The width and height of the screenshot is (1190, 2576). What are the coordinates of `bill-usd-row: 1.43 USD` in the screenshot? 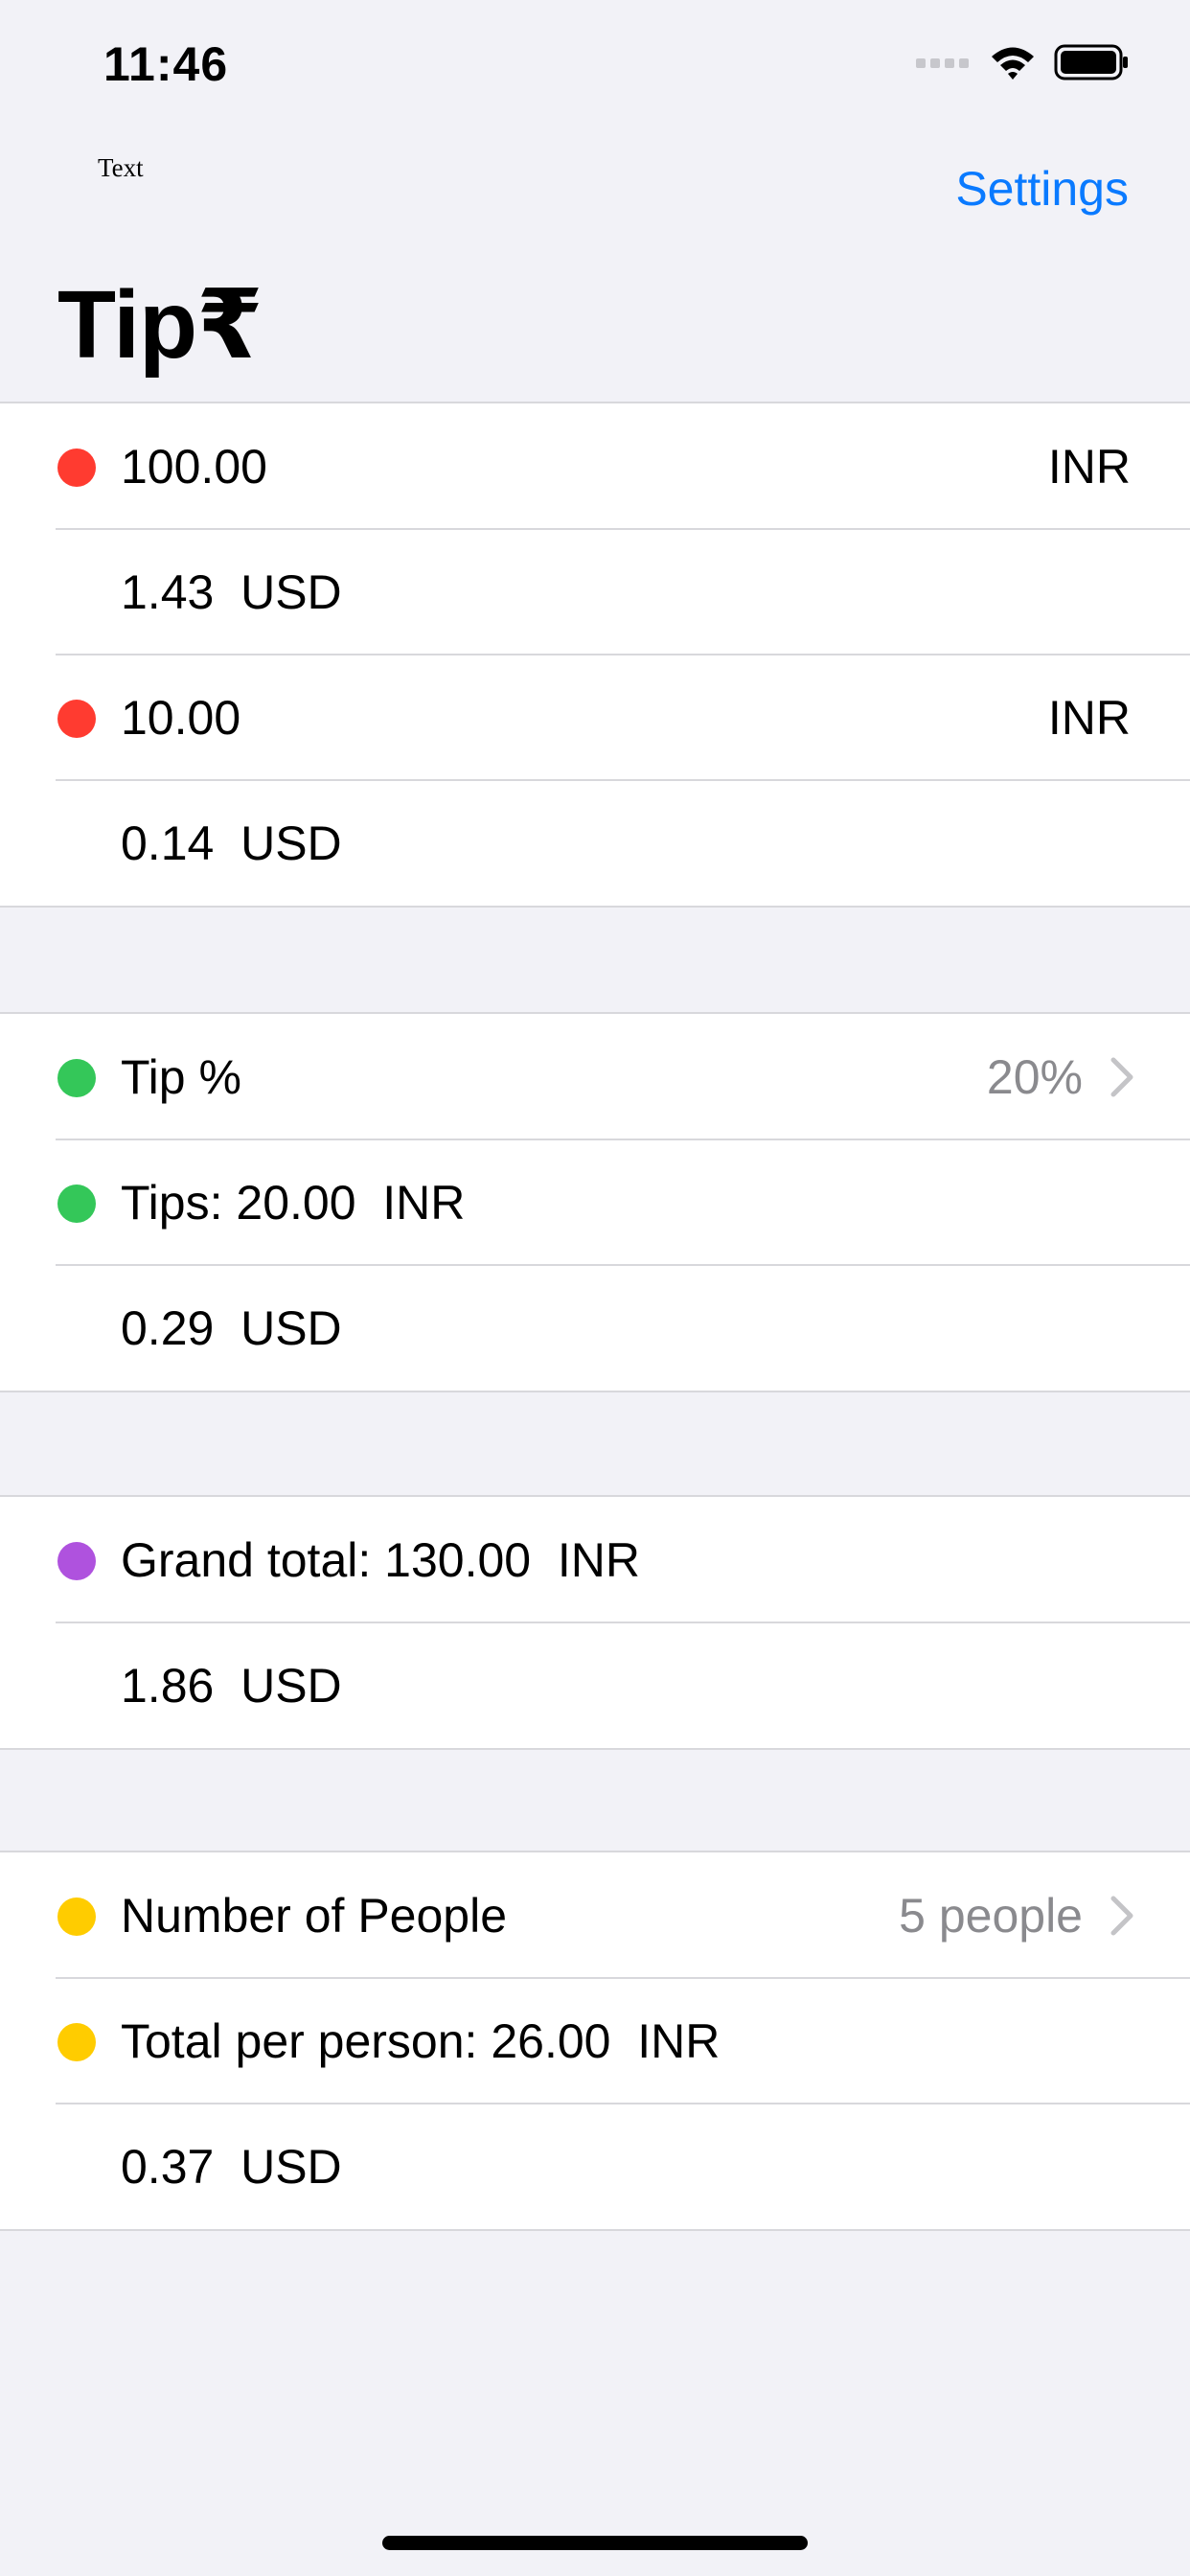 It's located at (595, 591).